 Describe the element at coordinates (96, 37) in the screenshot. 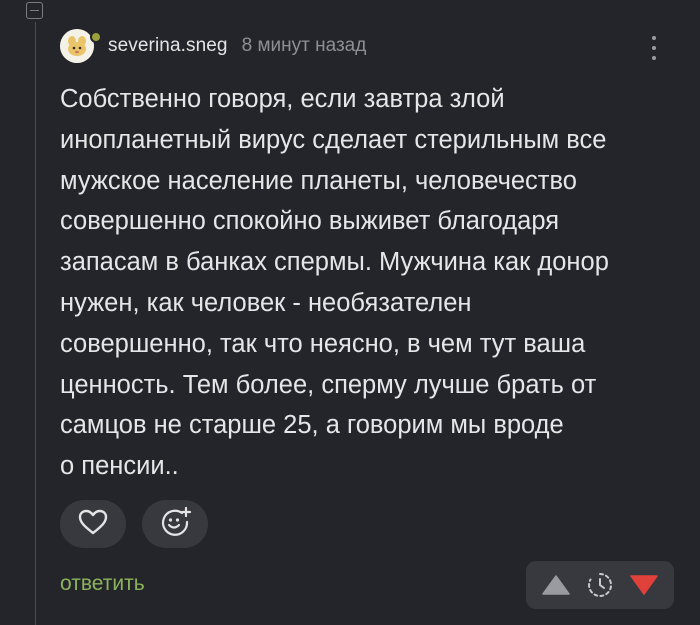

I see `avatar-status-badge` at that location.